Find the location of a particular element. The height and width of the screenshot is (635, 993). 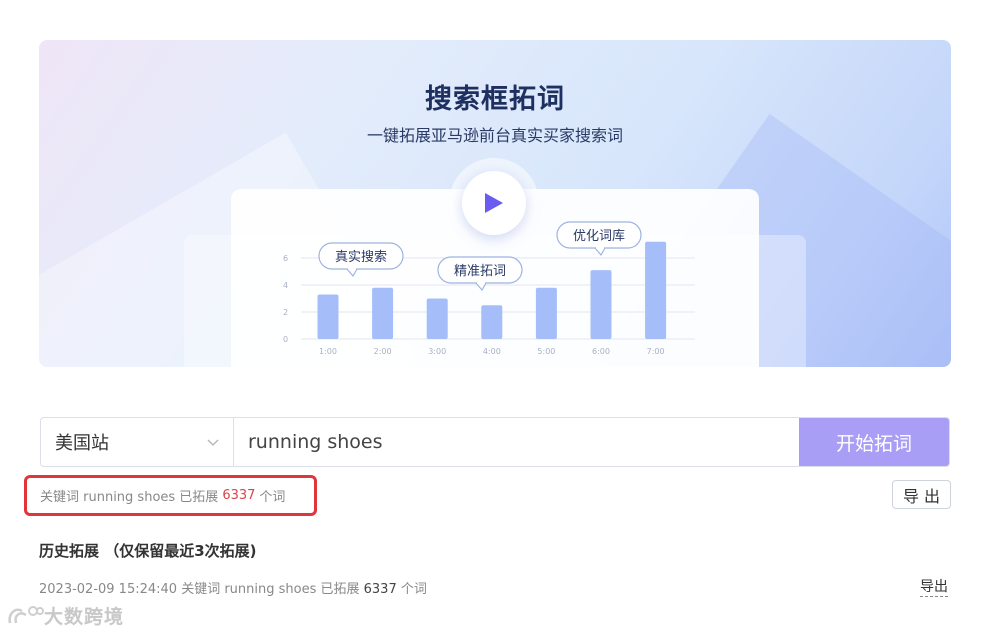

callout-label: 真实搜索 is located at coordinates (361, 257).